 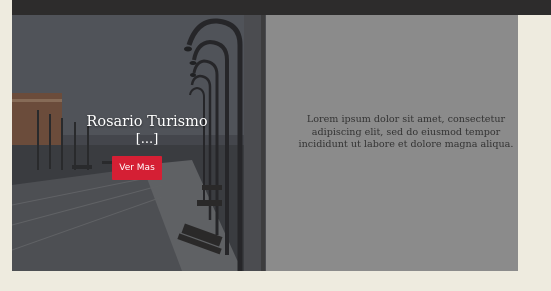 I want to click on card-title: Rosario Turismo, so click(x=147, y=122).